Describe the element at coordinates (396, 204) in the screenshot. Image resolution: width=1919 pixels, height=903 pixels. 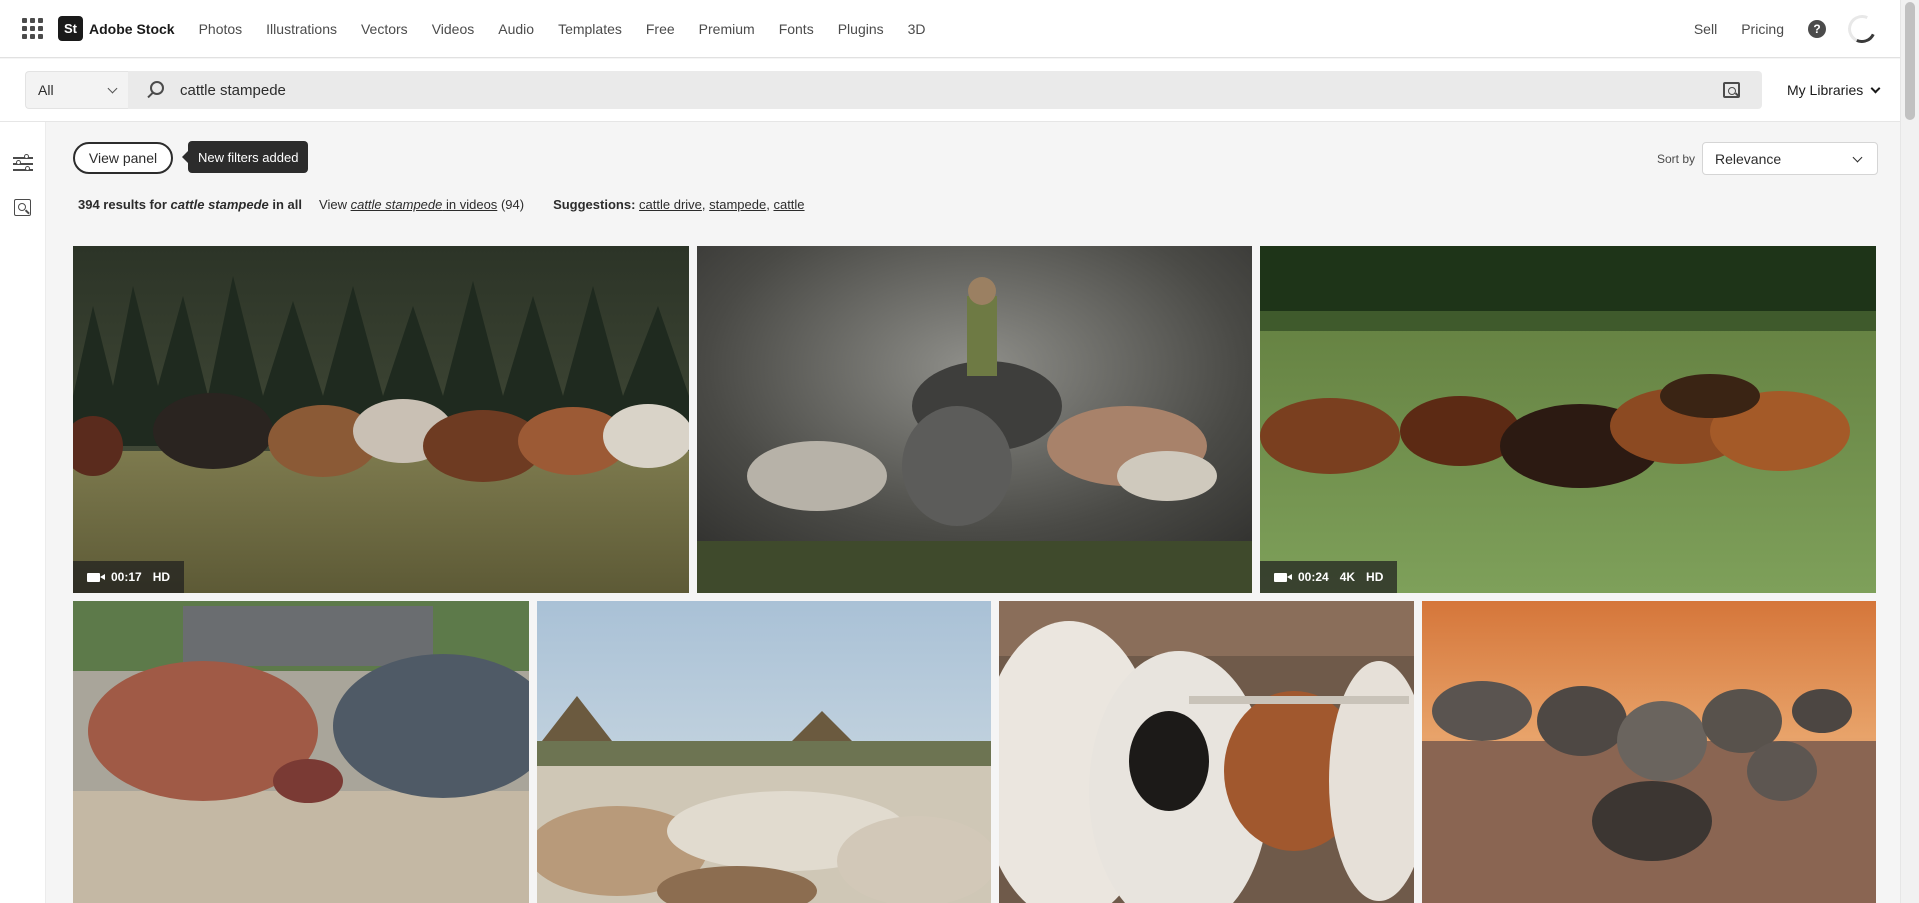
I see `view-in-videos-query: cattle stampede` at that location.